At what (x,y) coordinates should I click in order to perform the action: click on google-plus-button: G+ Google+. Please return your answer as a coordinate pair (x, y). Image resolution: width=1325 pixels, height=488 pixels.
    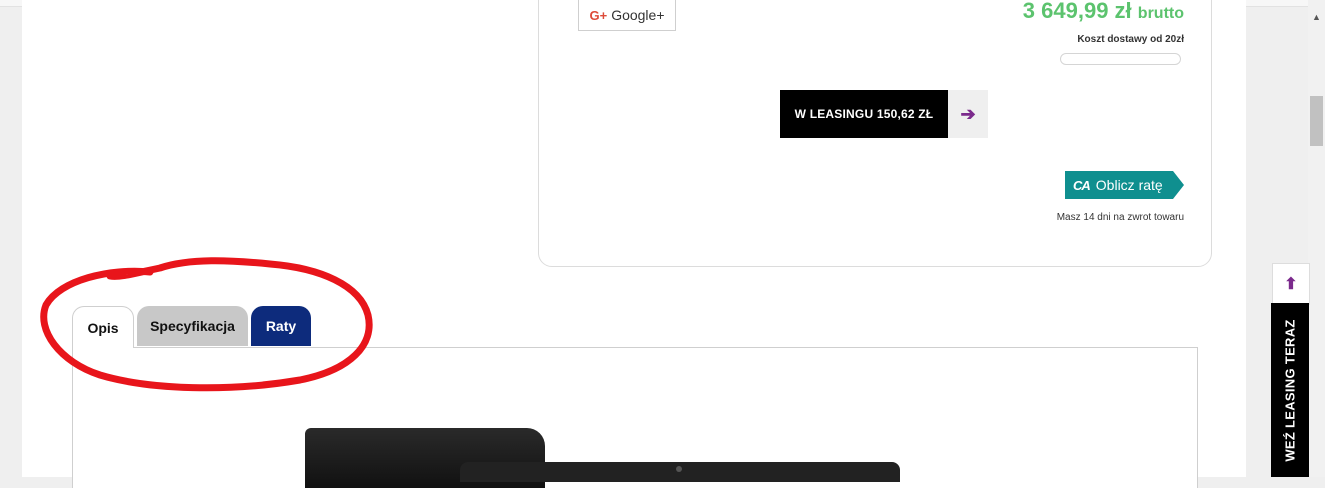
    Looking at the image, I should click on (627, 15).